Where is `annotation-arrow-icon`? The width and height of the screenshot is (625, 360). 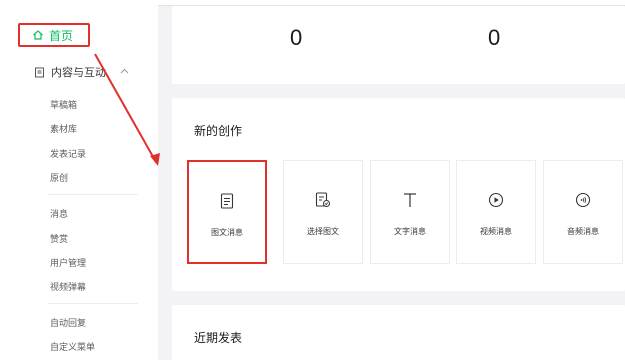 annotation-arrow-icon is located at coordinates (127, 109).